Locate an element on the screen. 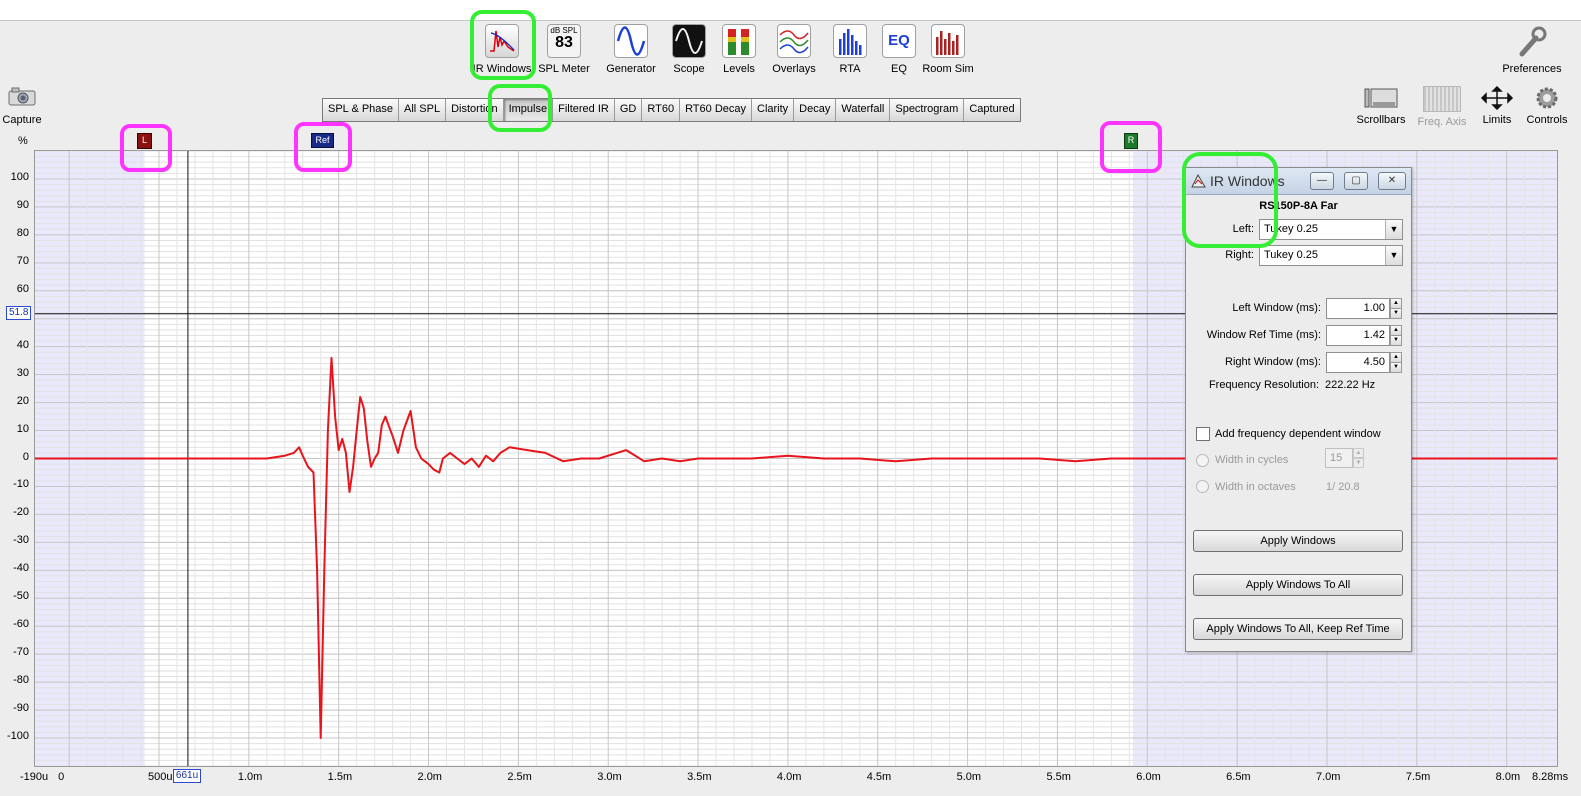 The image size is (1581, 796). right-window-type-value: Tukey 0.25 is located at coordinates (1291, 255).